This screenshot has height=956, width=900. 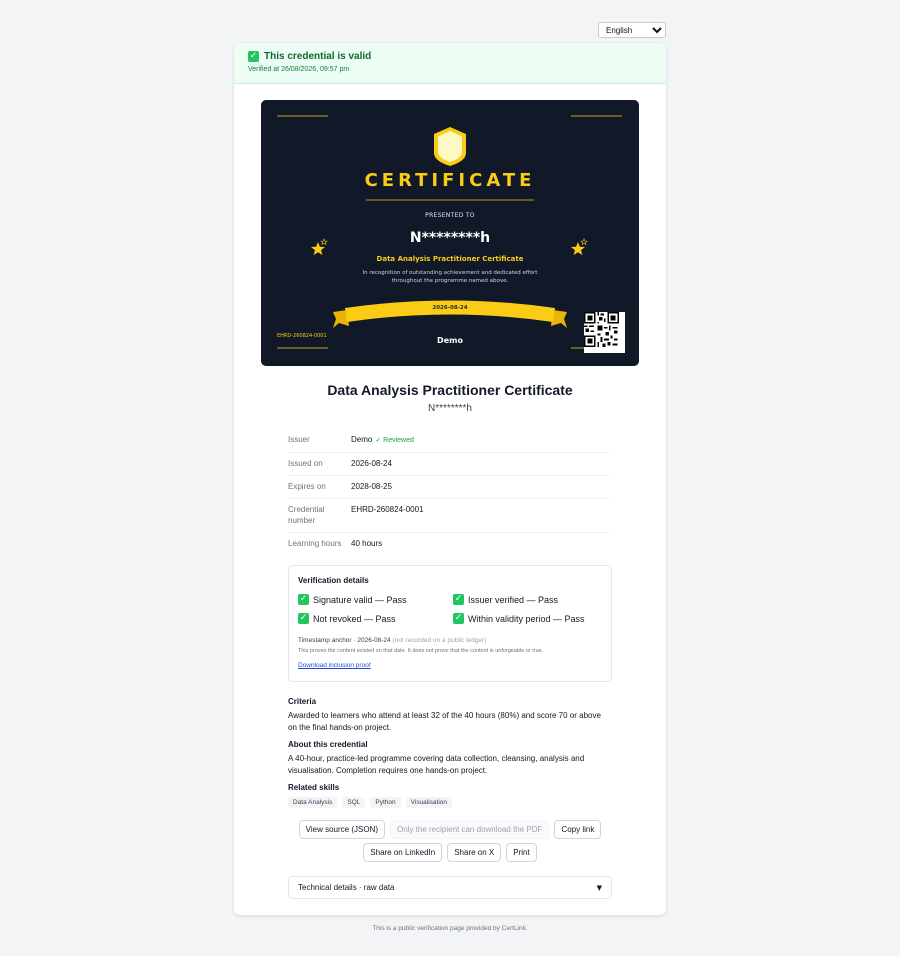 What do you see at coordinates (578, 829) in the screenshot?
I see `copy-link-button: Copy link` at bounding box center [578, 829].